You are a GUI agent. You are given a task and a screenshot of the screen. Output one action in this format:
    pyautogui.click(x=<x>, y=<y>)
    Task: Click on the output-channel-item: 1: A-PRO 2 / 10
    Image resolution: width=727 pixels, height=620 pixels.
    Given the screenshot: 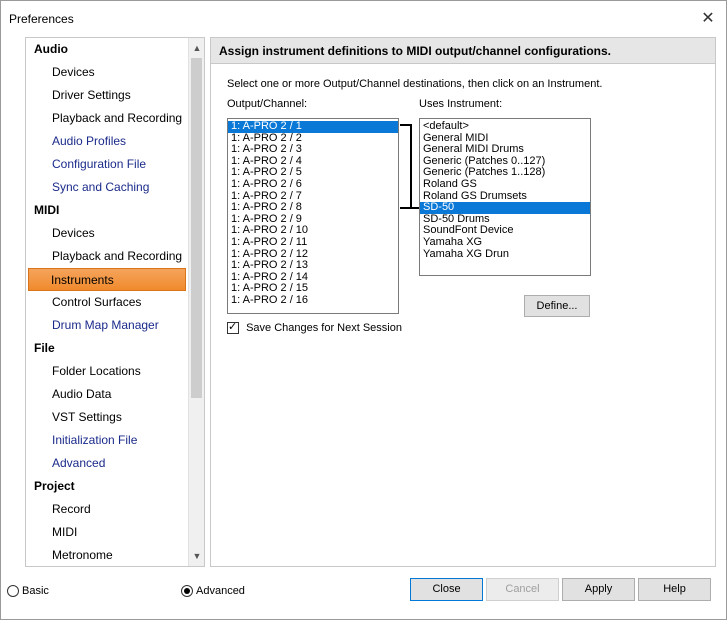 What is the action you would take?
    pyautogui.click(x=313, y=231)
    